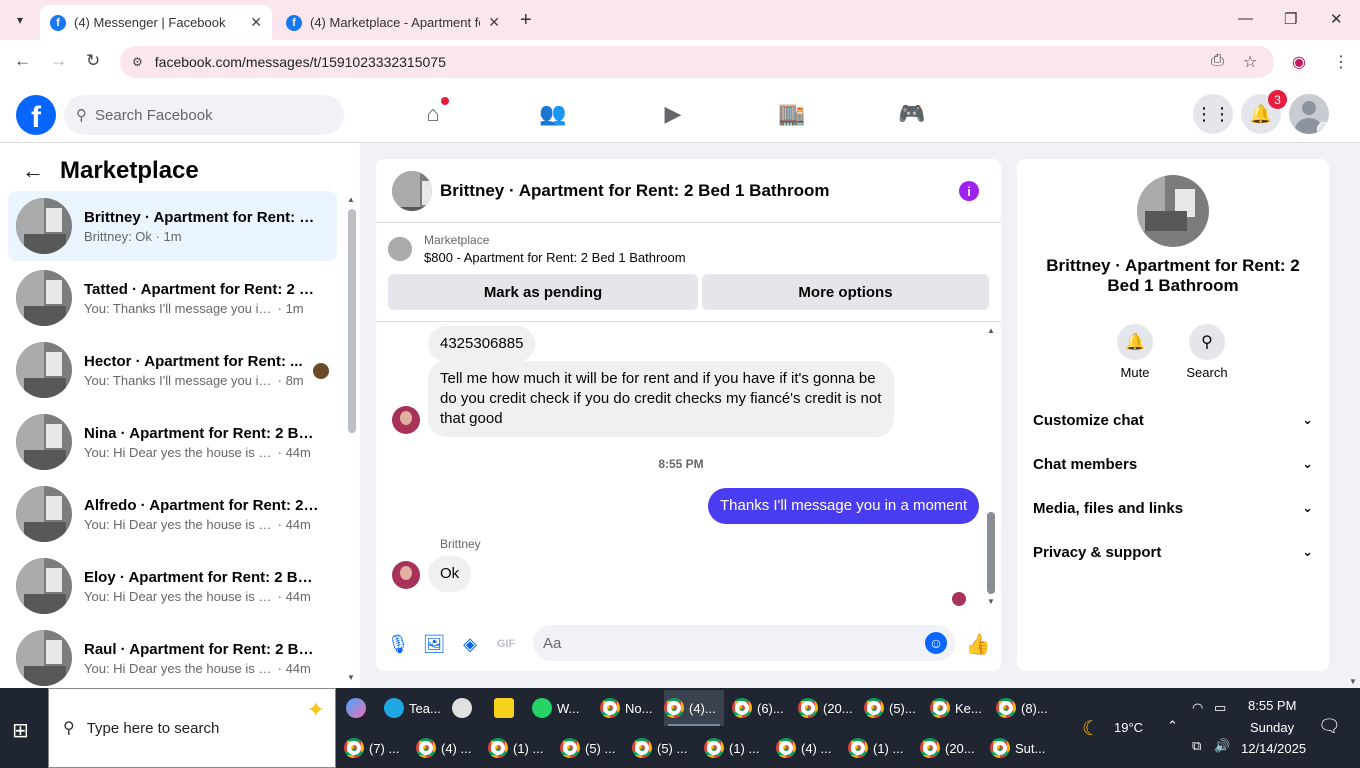 The image size is (1360, 768). What do you see at coordinates (1264, 112) in the screenshot?
I see `notifications-icon: 🔔 3` at bounding box center [1264, 112].